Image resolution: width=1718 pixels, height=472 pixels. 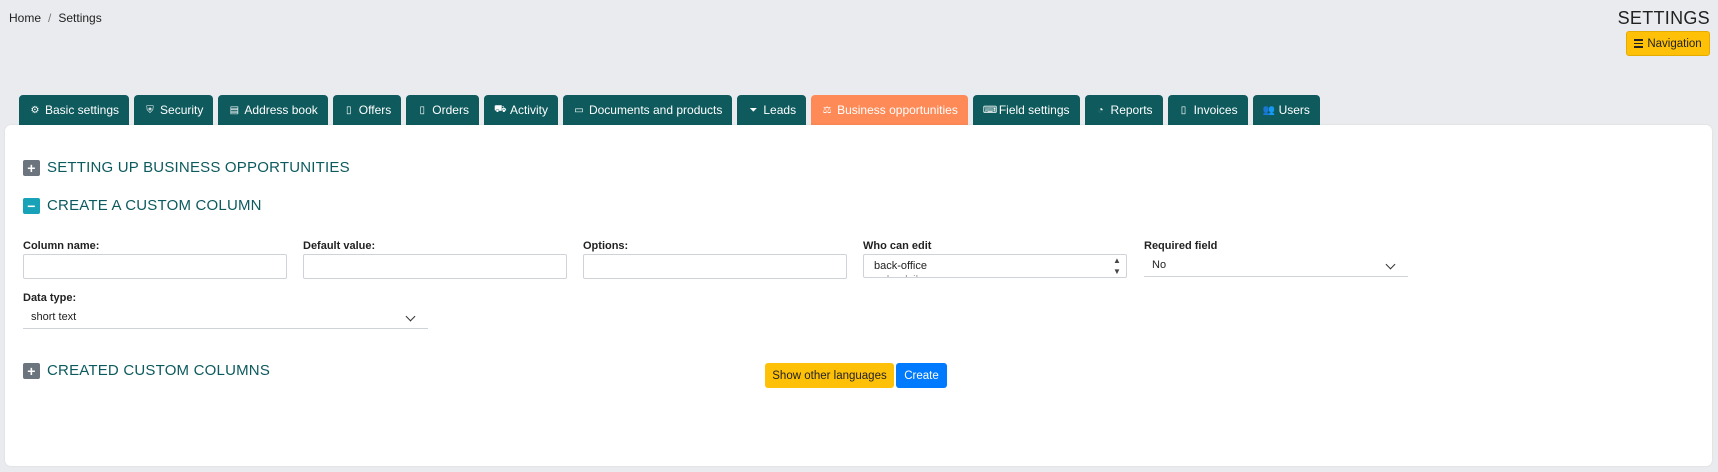 What do you see at coordinates (1000, 275) in the screenshot?
I see `who-can-edit-option: mdandzik` at bounding box center [1000, 275].